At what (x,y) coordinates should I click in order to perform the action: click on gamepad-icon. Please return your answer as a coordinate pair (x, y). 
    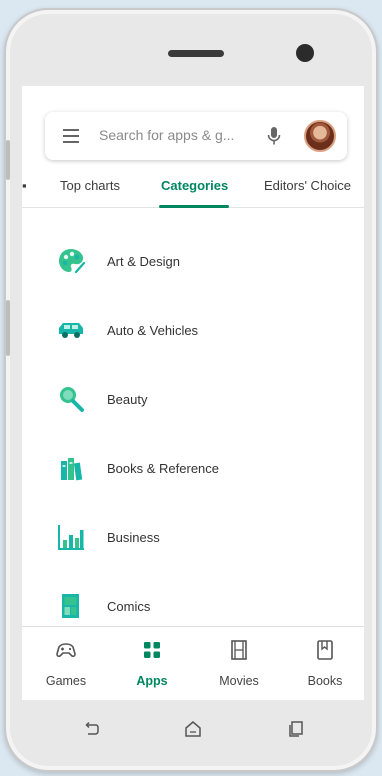
    Looking at the image, I should click on (66, 650).